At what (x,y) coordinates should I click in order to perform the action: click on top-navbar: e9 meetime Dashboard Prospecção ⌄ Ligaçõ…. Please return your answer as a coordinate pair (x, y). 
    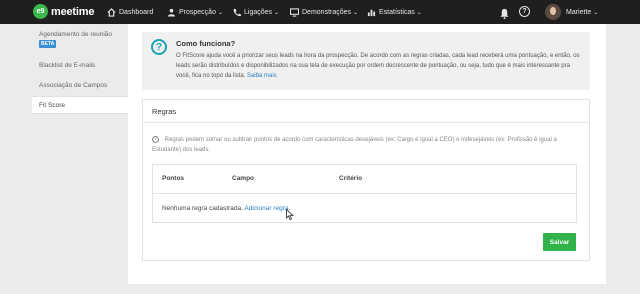
    Looking at the image, I should click on (320, 12).